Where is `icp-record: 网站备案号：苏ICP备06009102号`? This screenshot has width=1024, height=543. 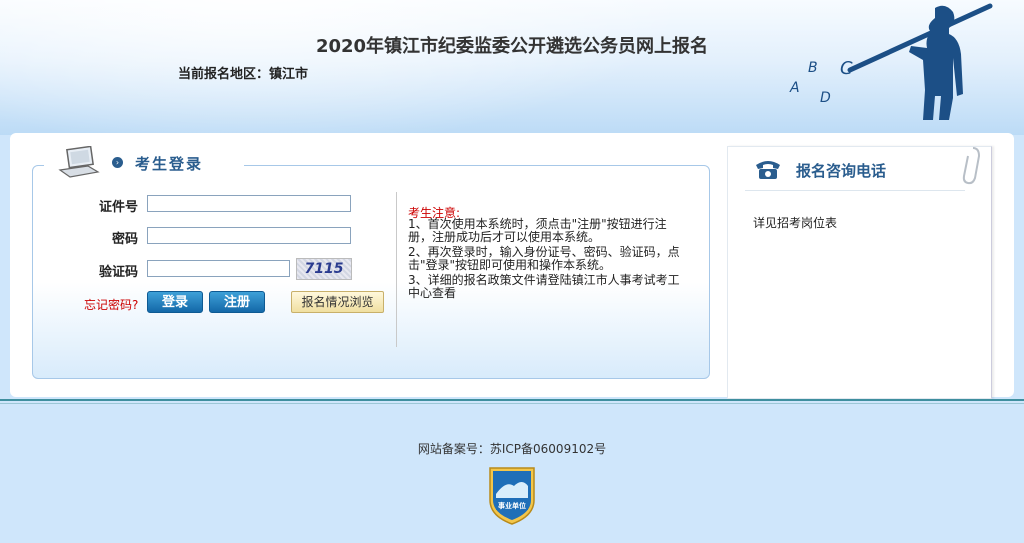 icp-record: 网站备案号：苏ICP备06009102号 is located at coordinates (512, 449).